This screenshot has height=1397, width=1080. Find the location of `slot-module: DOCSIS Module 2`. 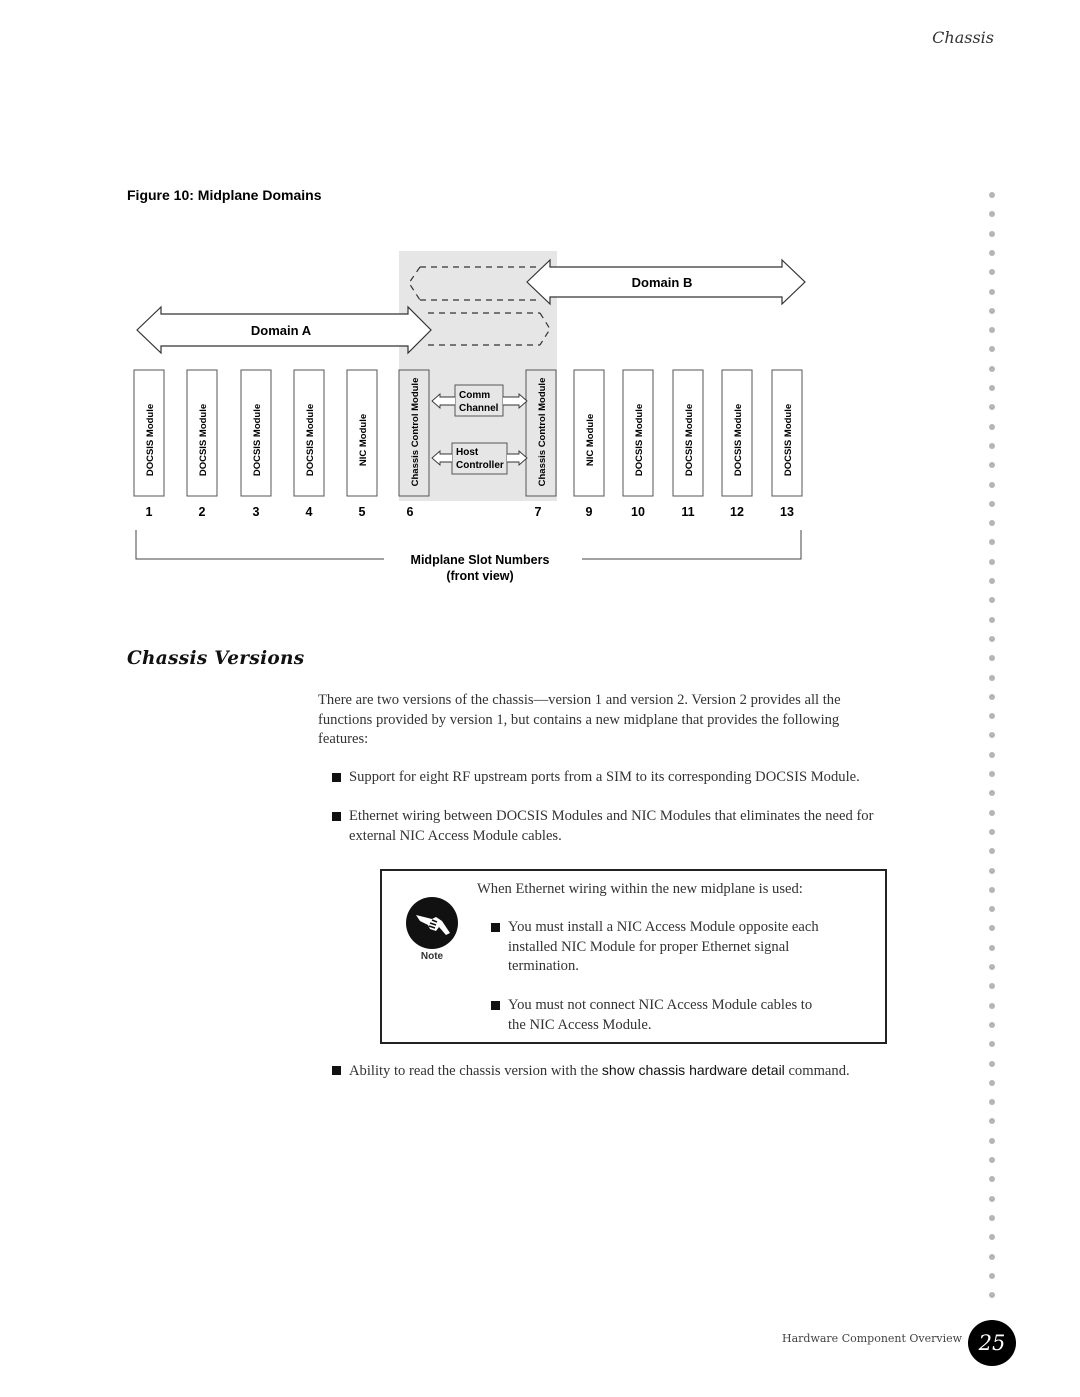

slot-module: DOCSIS Module 2 is located at coordinates (202, 444).